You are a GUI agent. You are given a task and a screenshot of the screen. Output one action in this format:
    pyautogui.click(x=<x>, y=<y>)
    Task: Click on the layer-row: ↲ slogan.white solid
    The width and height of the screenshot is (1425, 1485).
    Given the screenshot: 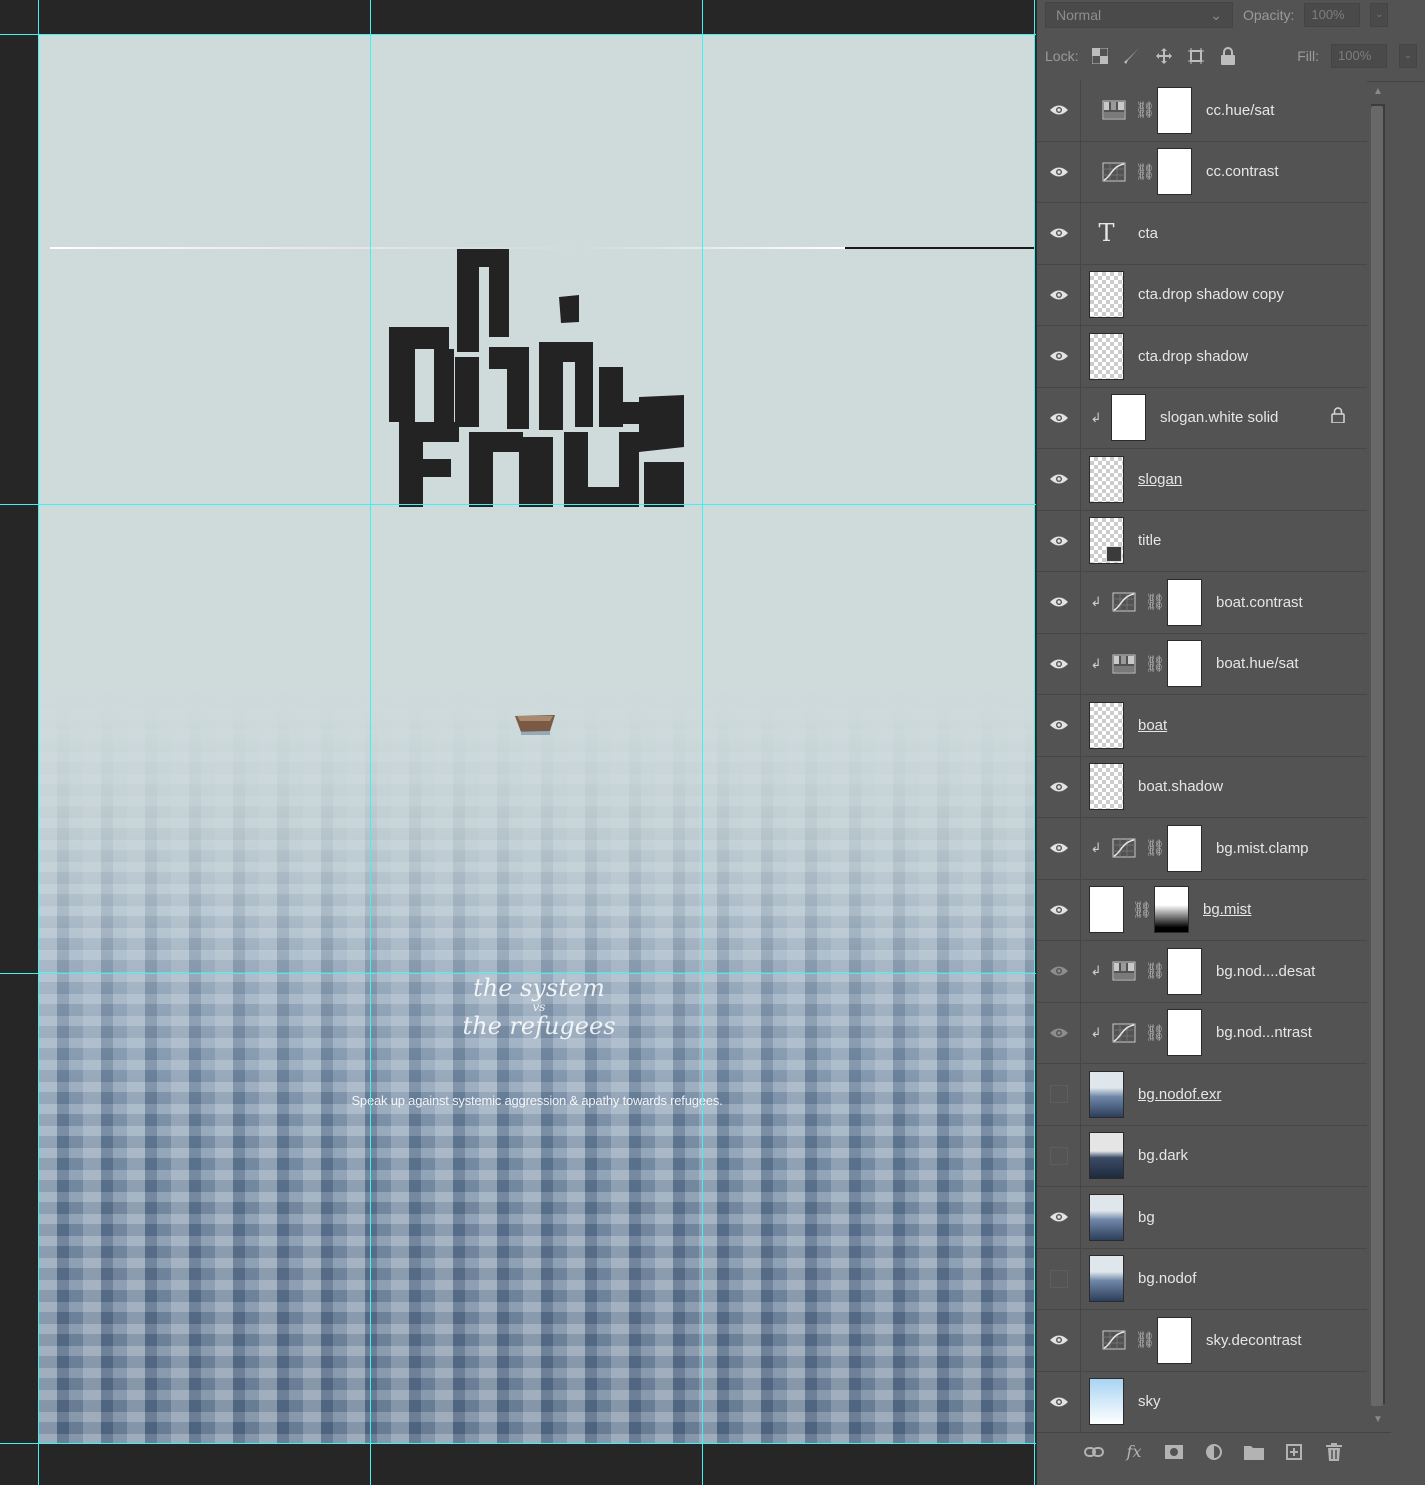 What is the action you would take?
    pyautogui.click(x=1202, y=418)
    